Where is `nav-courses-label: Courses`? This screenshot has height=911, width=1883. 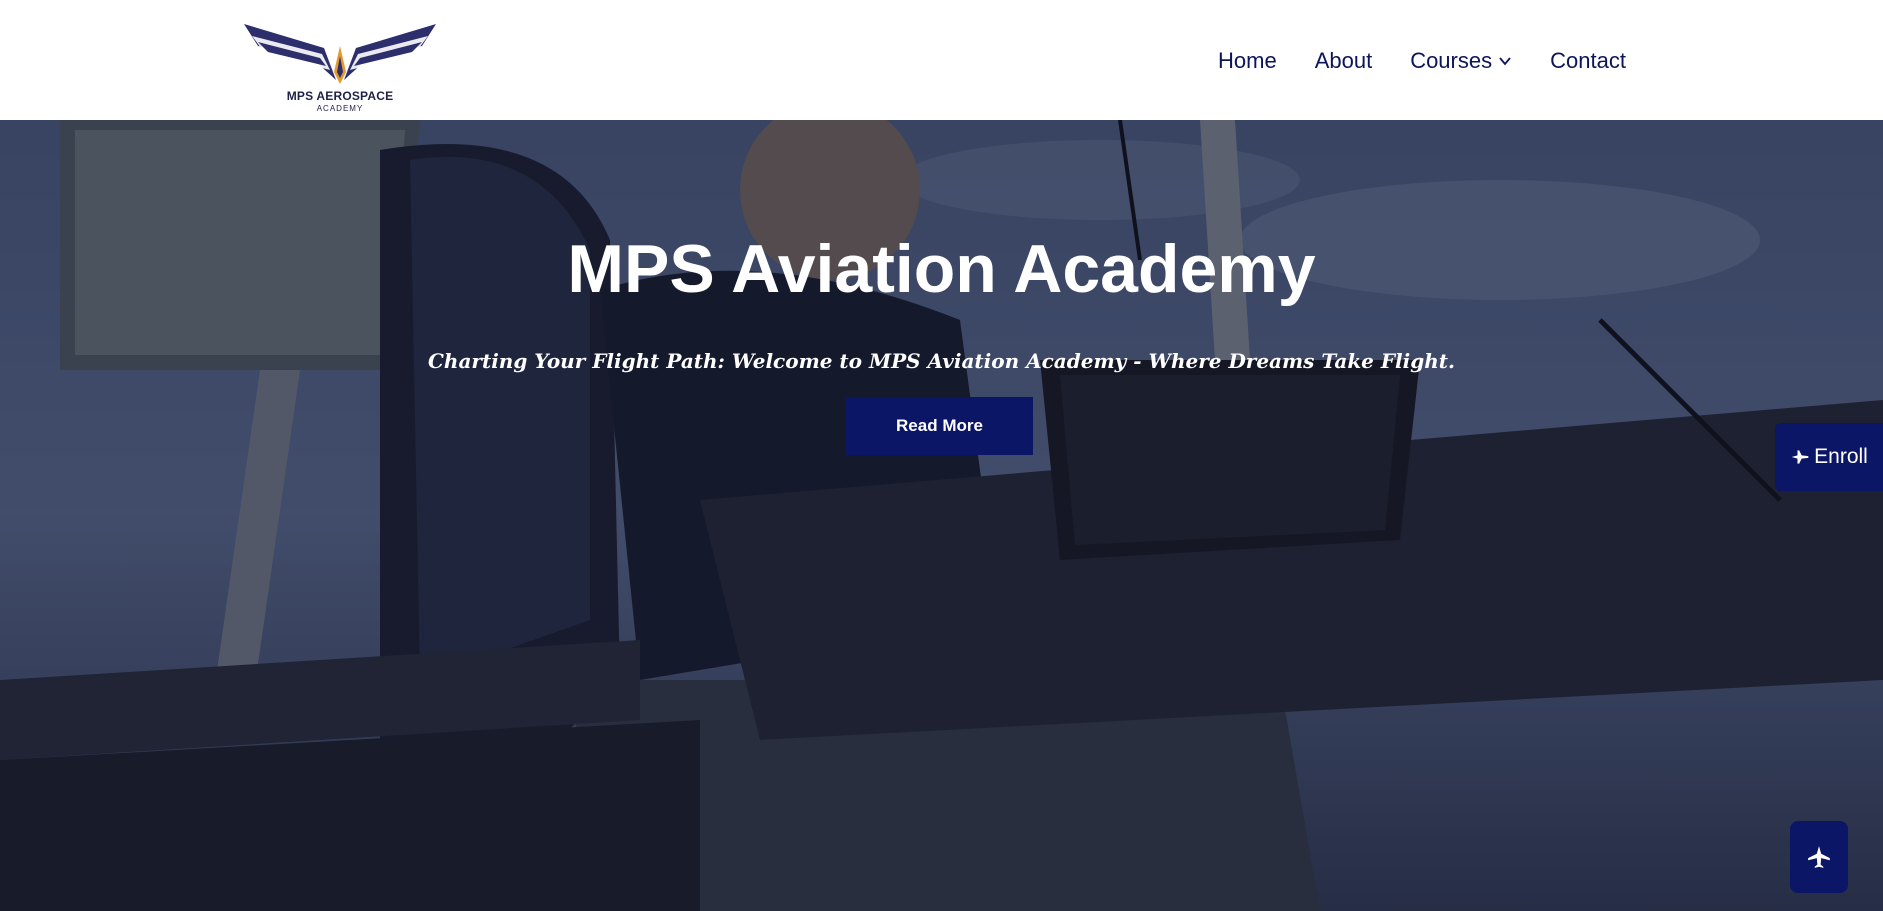 nav-courses-label: Courses is located at coordinates (1451, 60).